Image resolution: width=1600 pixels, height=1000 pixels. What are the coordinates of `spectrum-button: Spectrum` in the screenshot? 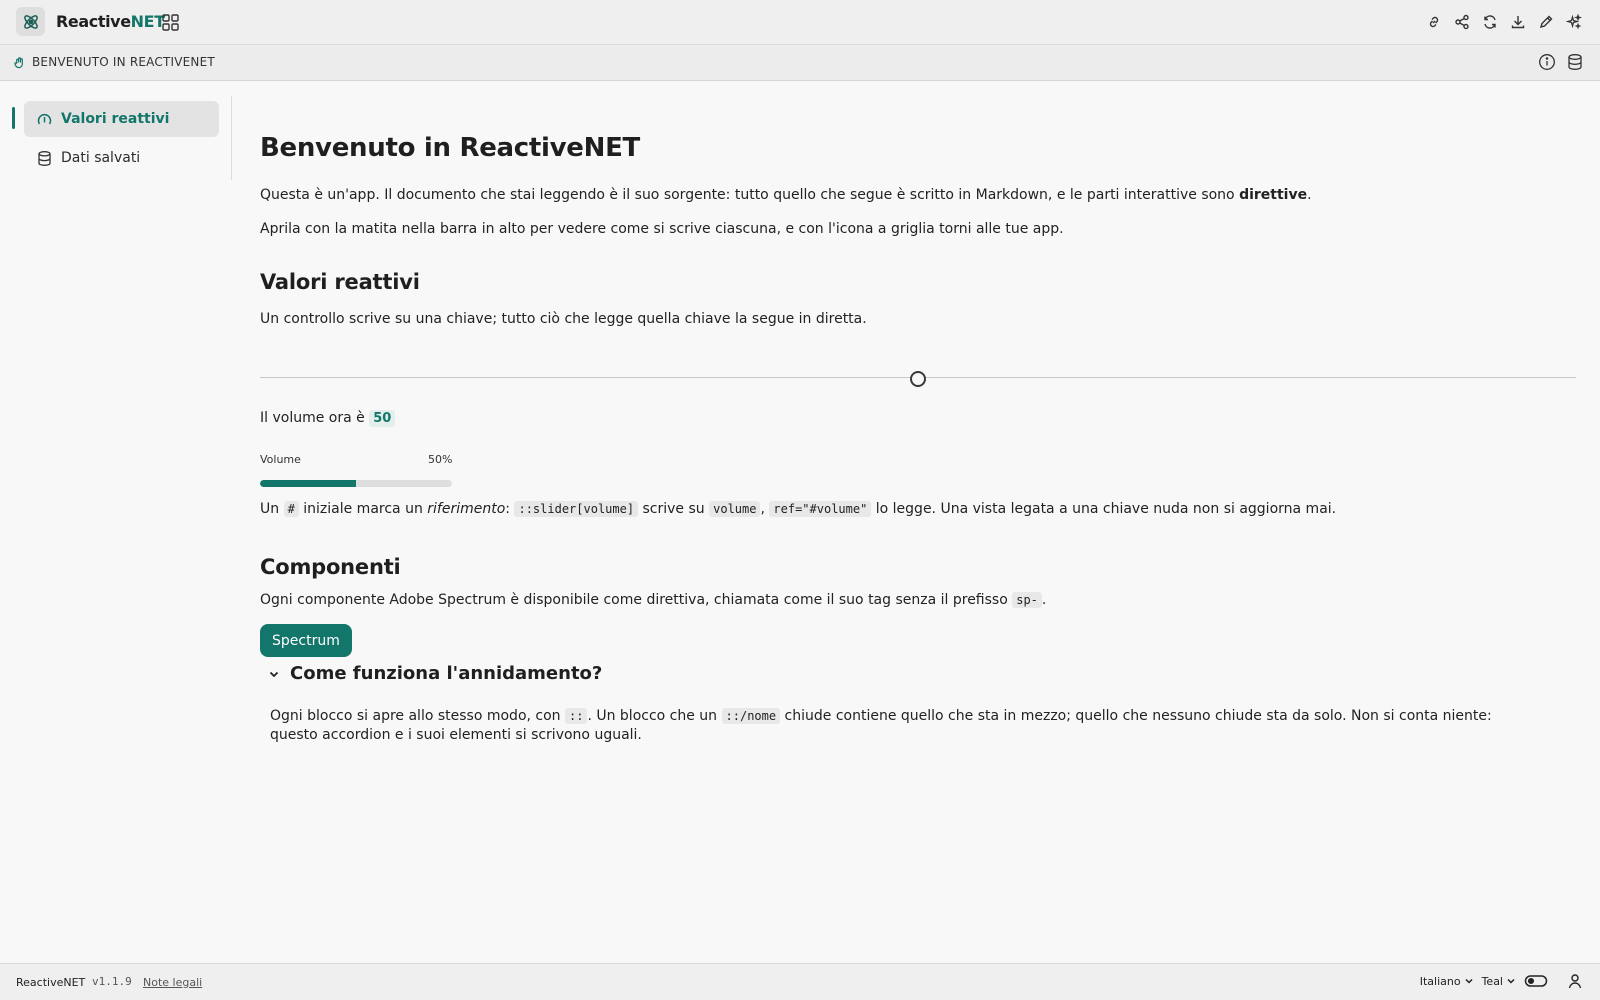 It's located at (306, 640).